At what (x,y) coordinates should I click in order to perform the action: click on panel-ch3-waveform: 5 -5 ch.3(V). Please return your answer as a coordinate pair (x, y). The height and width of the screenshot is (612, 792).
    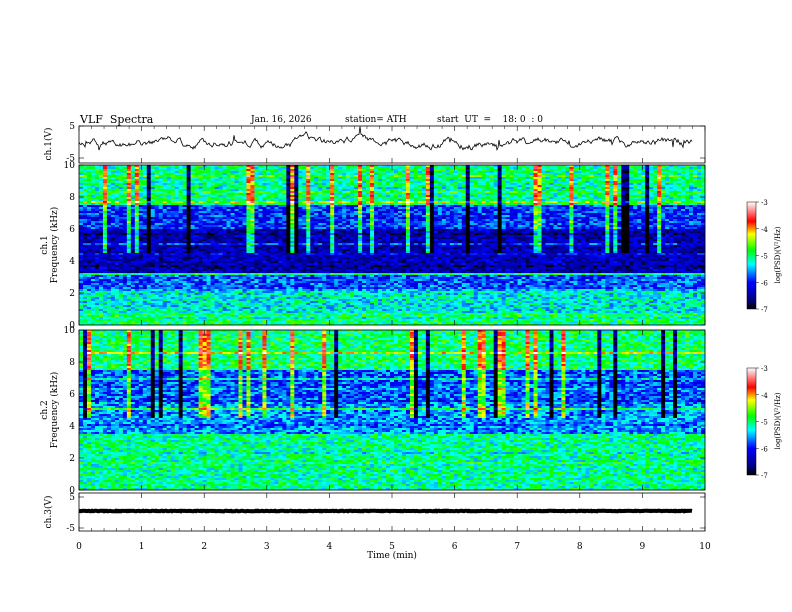
    Looking at the image, I should click on (374, 513).